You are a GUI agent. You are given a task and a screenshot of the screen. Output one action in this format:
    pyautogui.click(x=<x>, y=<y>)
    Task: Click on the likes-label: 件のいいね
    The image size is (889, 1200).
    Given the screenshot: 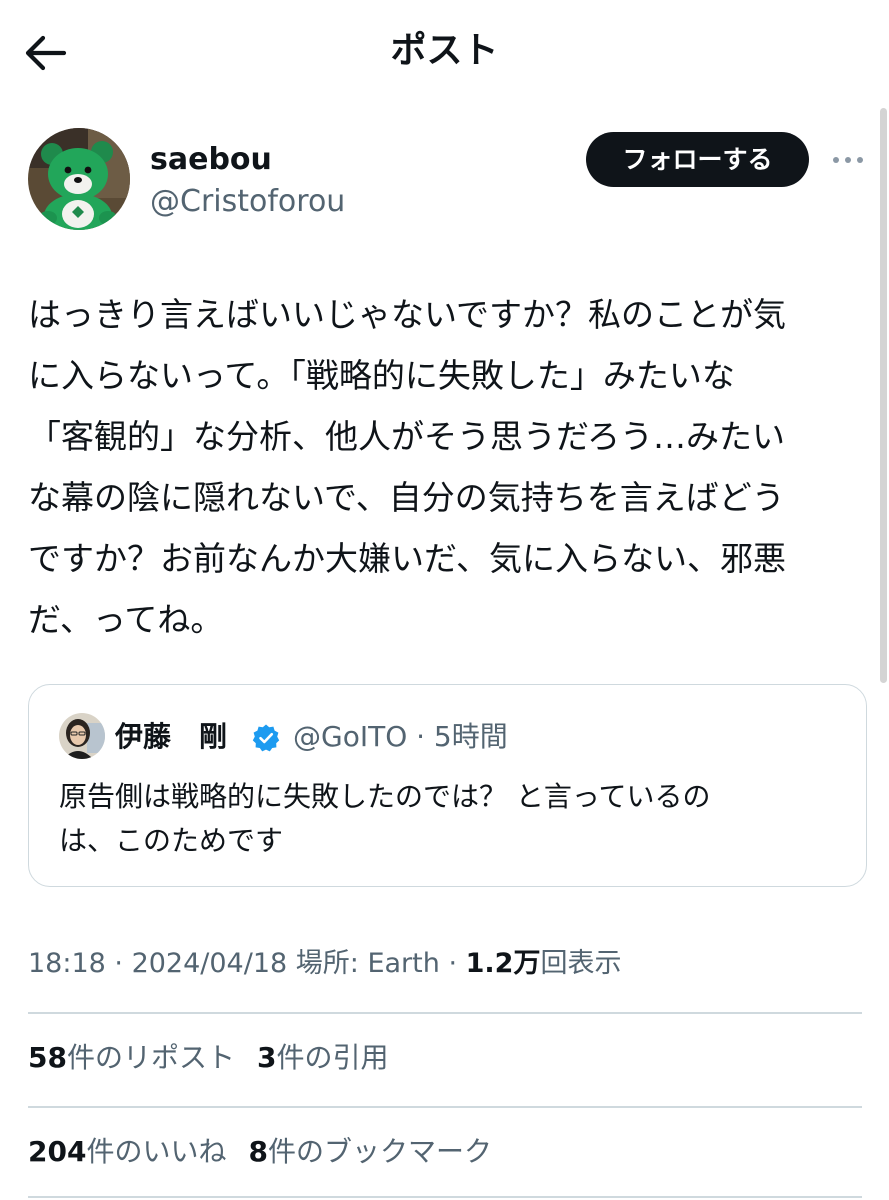 What is the action you would take?
    pyautogui.click(x=156, y=1151)
    